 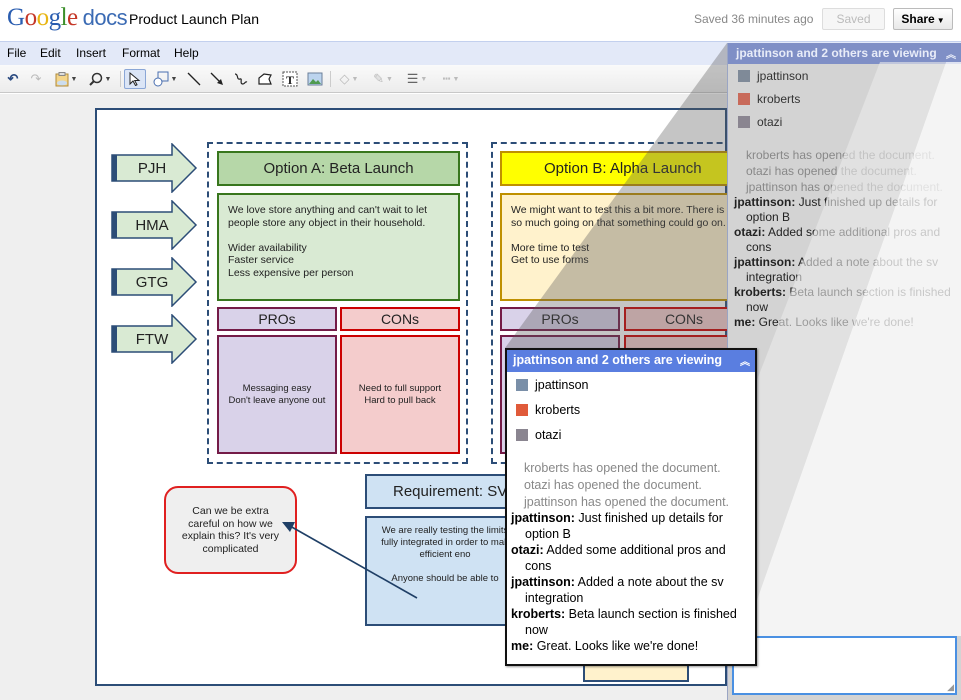 I want to click on chat-input: ◢, so click(x=844, y=665).